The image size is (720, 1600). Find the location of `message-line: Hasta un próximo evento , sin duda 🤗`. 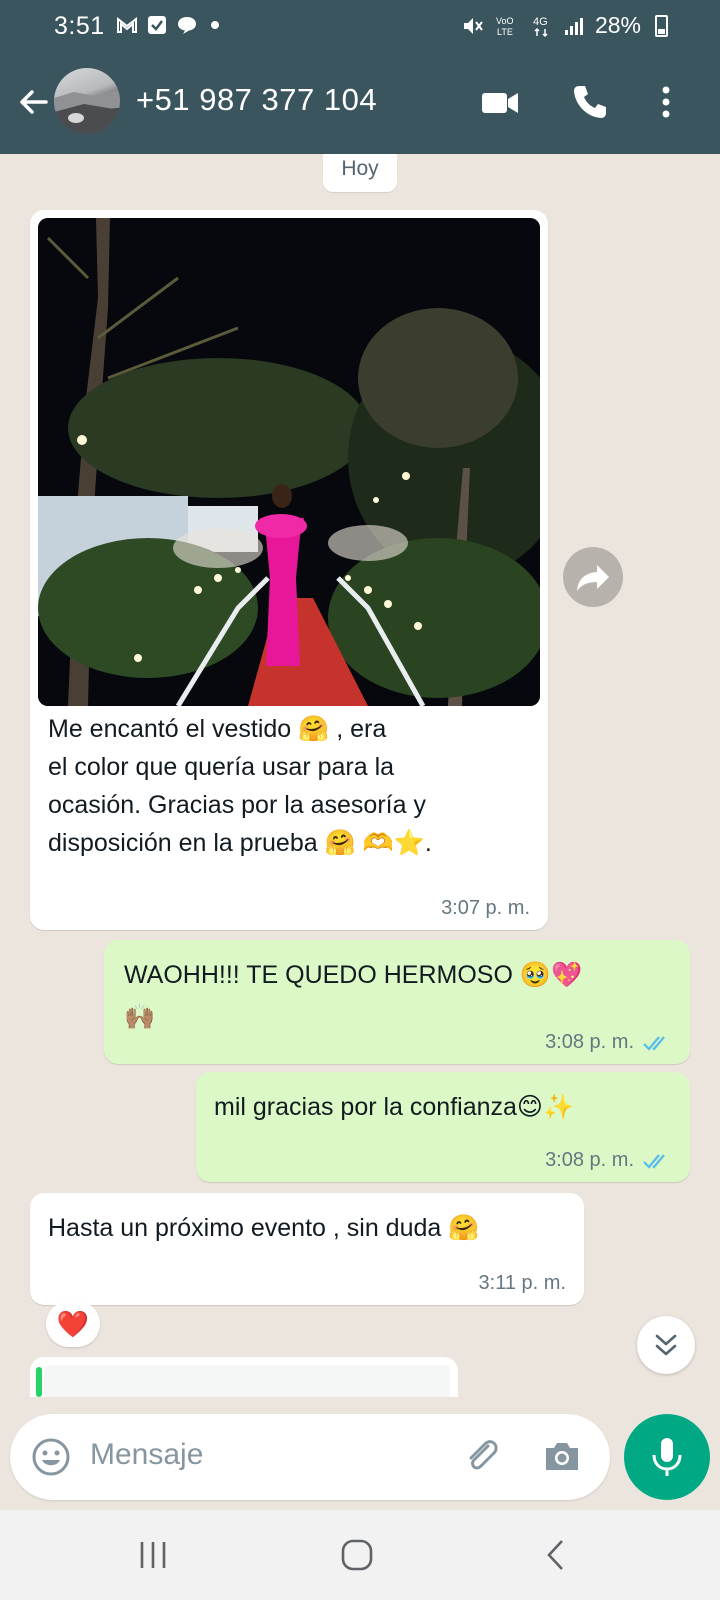

message-line: Hasta un próximo evento , sin duda 🤗 is located at coordinates (264, 1228).